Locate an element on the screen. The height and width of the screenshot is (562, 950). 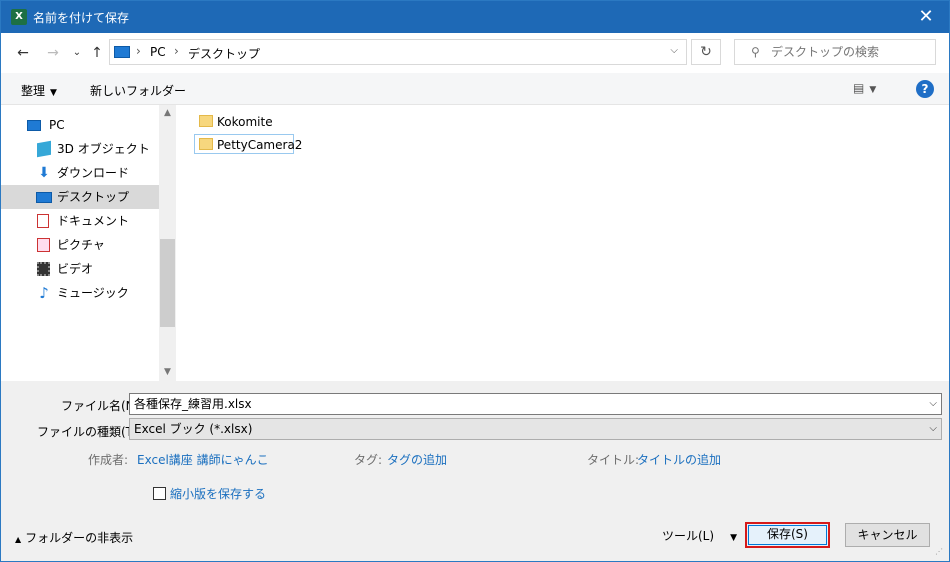
title-value: タイトルの追加 is located at coordinates (679, 459).